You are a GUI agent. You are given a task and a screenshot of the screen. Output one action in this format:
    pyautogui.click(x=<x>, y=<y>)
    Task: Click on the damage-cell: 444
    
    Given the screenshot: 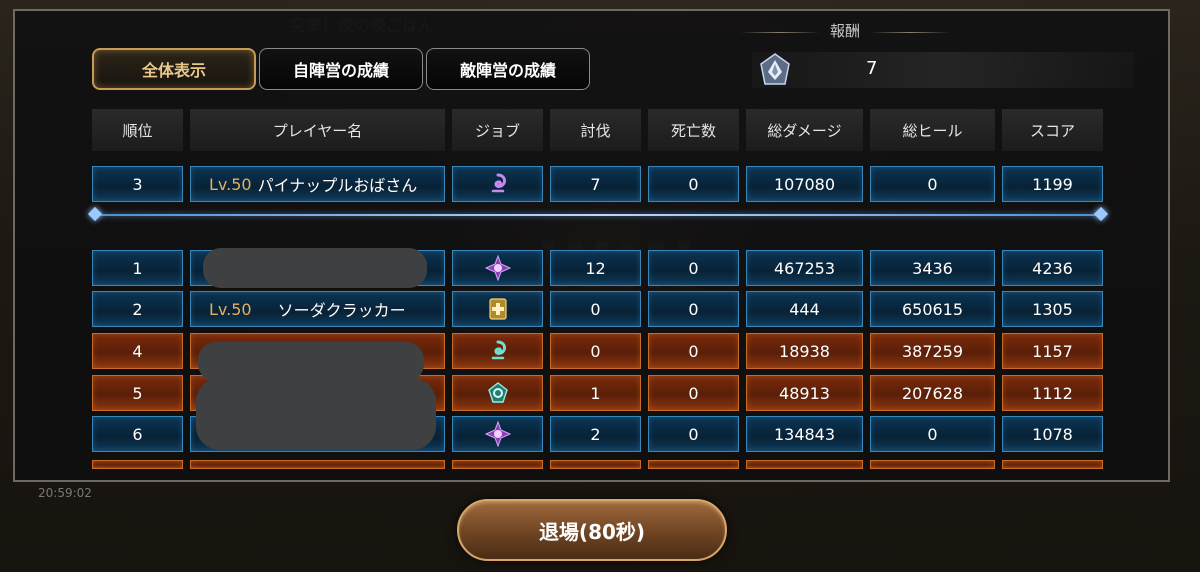 What is the action you would take?
    pyautogui.click(x=804, y=309)
    